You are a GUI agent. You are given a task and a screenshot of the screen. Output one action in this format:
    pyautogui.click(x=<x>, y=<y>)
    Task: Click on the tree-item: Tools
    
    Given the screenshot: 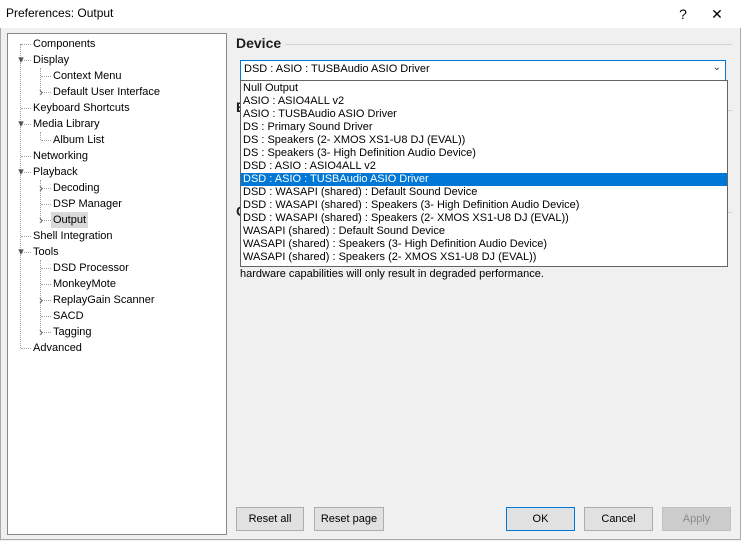 What is the action you would take?
    pyautogui.click(x=46, y=252)
    